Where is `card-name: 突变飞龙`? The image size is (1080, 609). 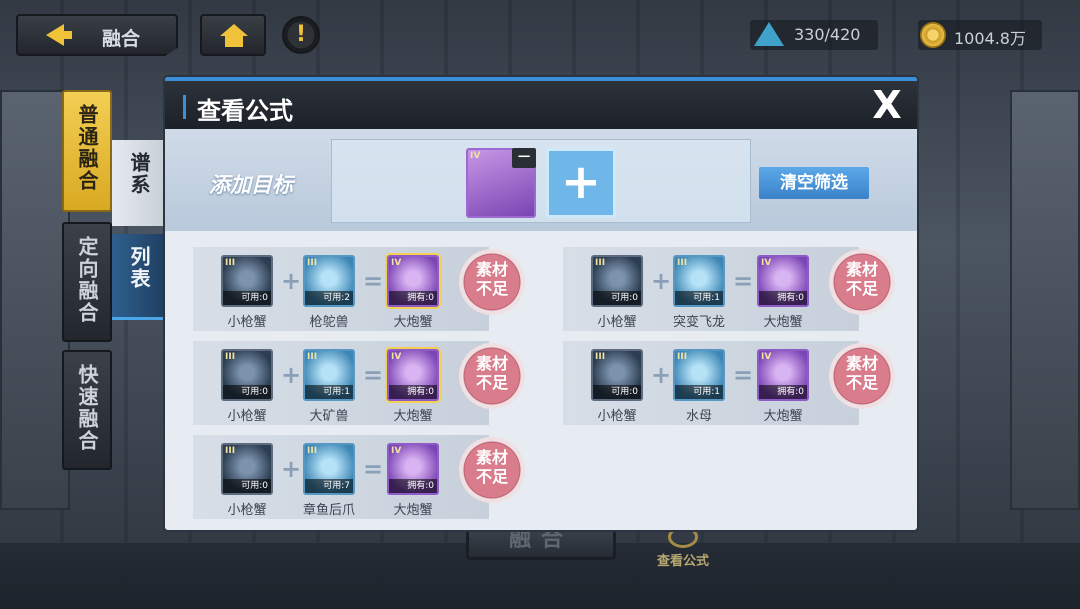 card-name: 突变飞龙 is located at coordinates (698, 322).